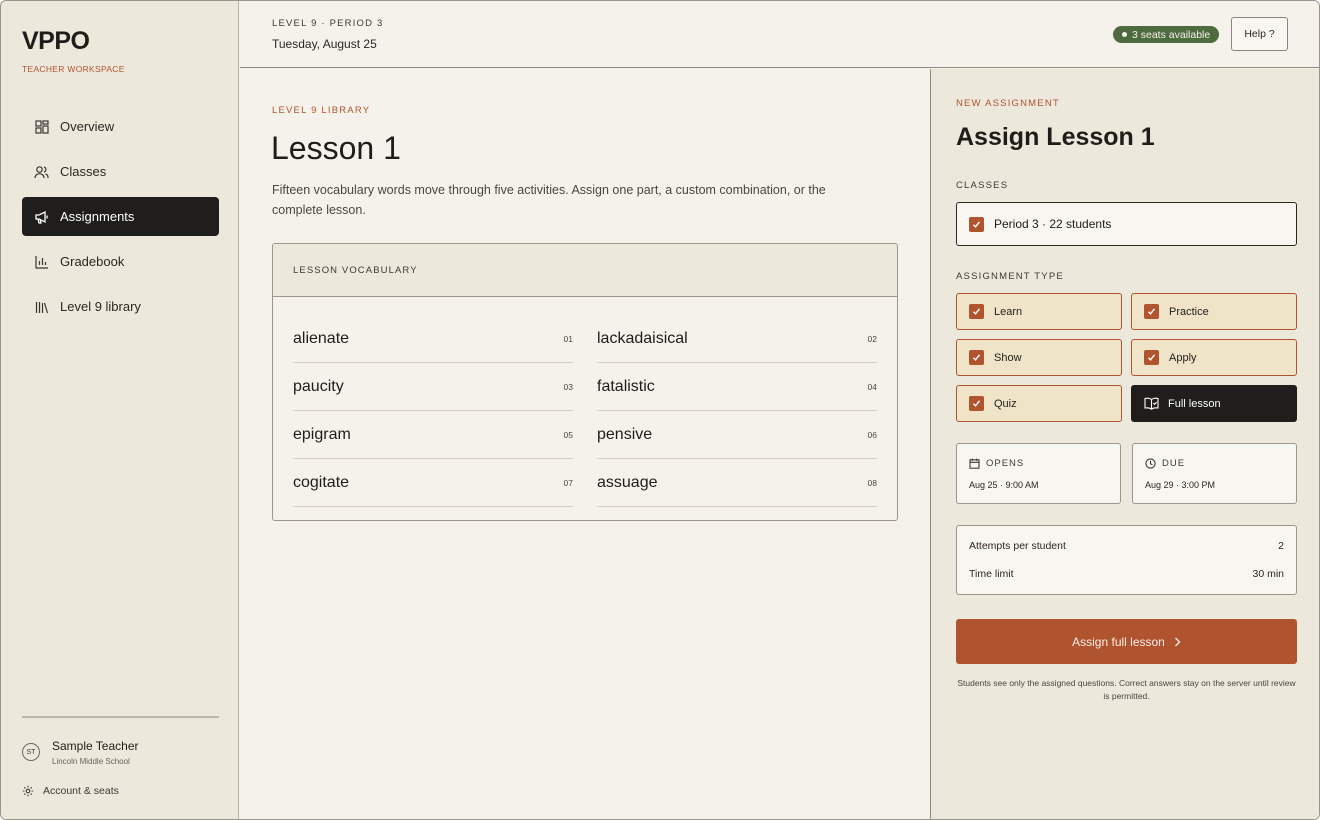  What do you see at coordinates (1038, 473) in the screenshot?
I see `opens-date-picker: OPENS Aug 25 · 9:00 AM` at bounding box center [1038, 473].